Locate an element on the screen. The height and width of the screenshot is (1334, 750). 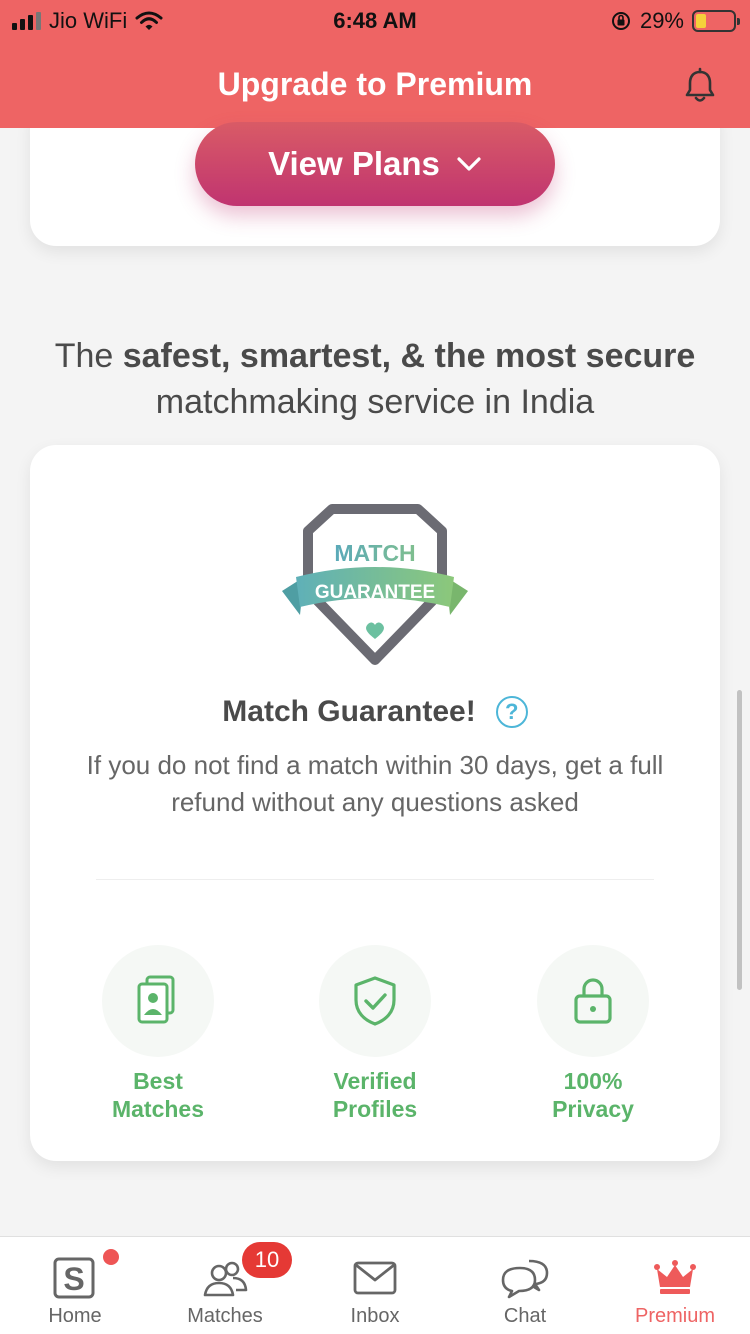
help-icon: ? is located at coordinates (511, 712).